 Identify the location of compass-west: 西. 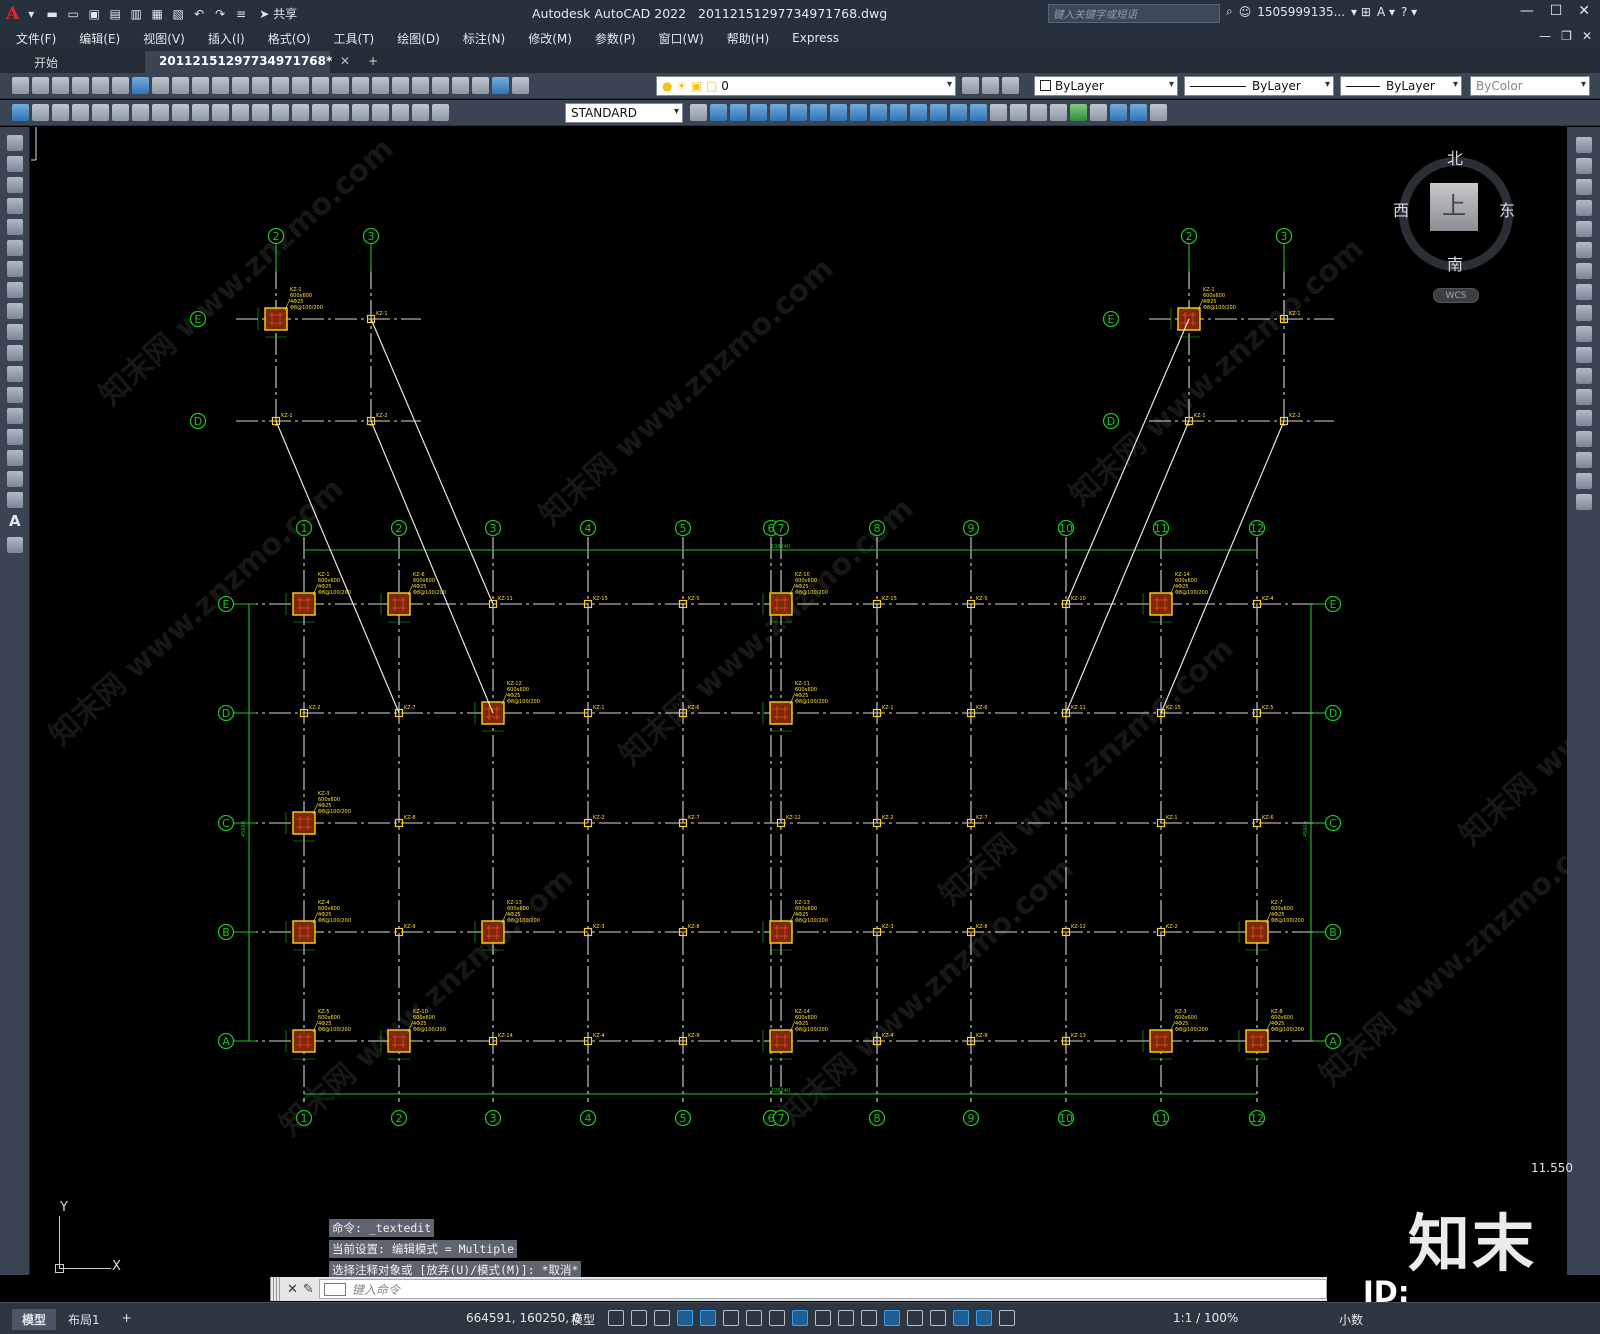
(1401, 209).